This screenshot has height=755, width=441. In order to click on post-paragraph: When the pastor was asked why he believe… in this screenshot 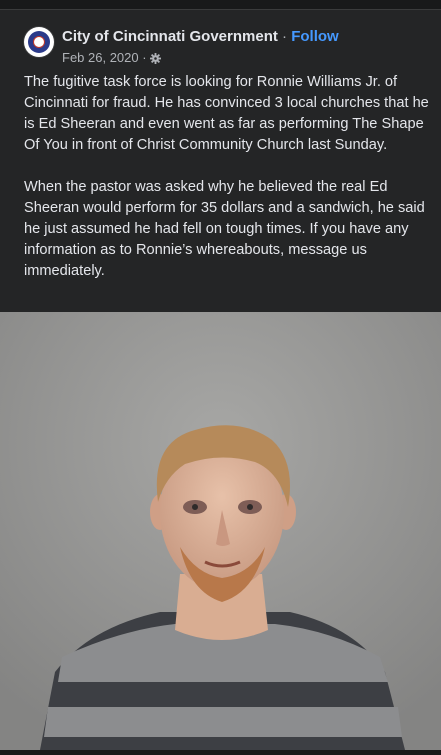, I will do `click(224, 229)`.